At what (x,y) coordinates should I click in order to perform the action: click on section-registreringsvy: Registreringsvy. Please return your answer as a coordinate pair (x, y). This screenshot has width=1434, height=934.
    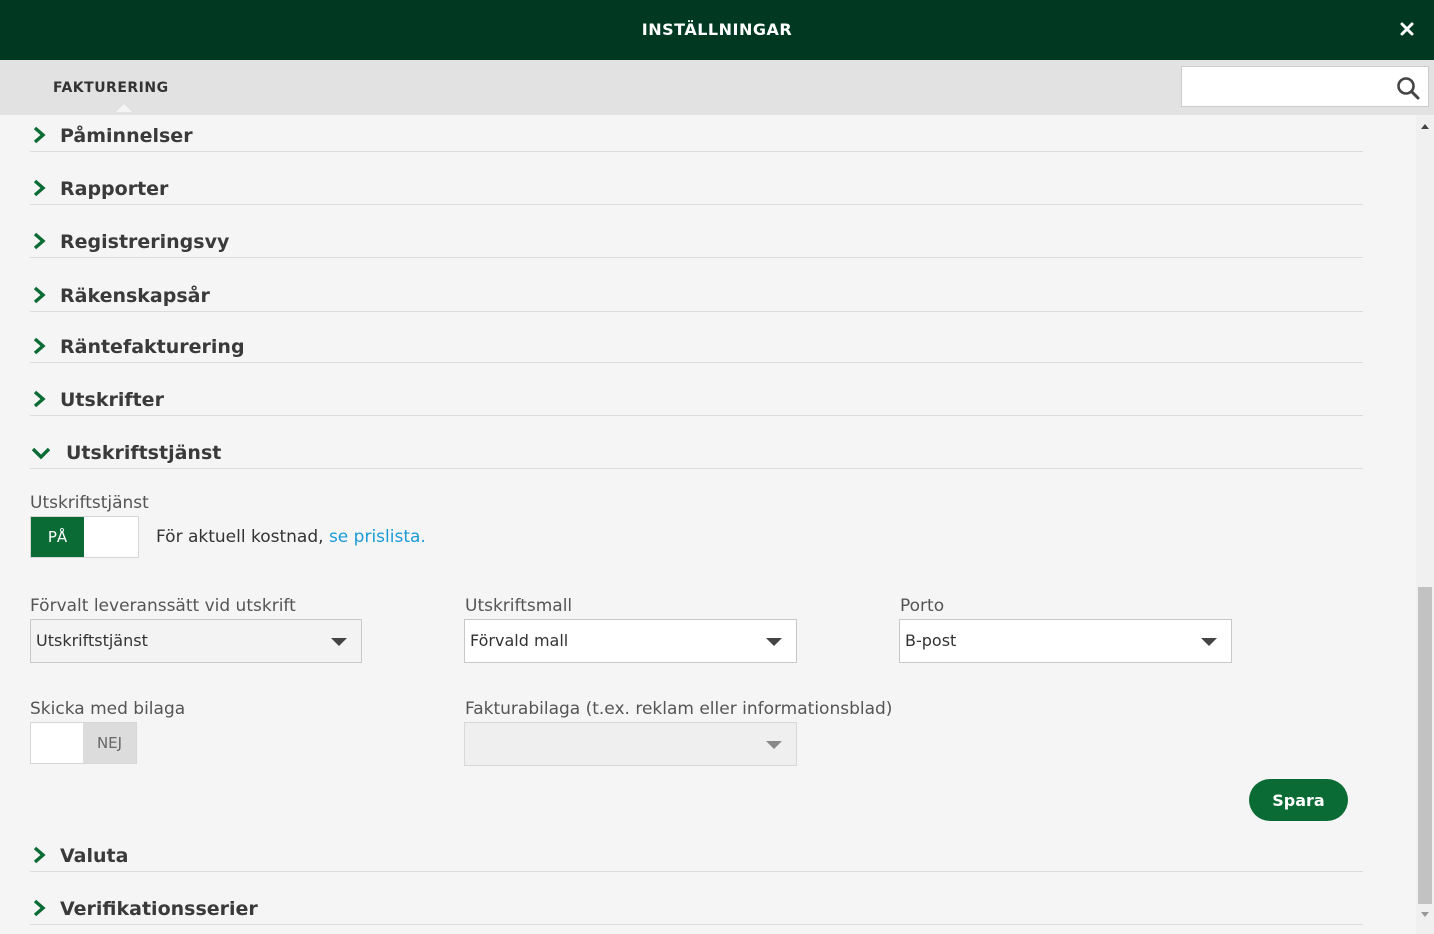
    Looking at the image, I should click on (696, 239).